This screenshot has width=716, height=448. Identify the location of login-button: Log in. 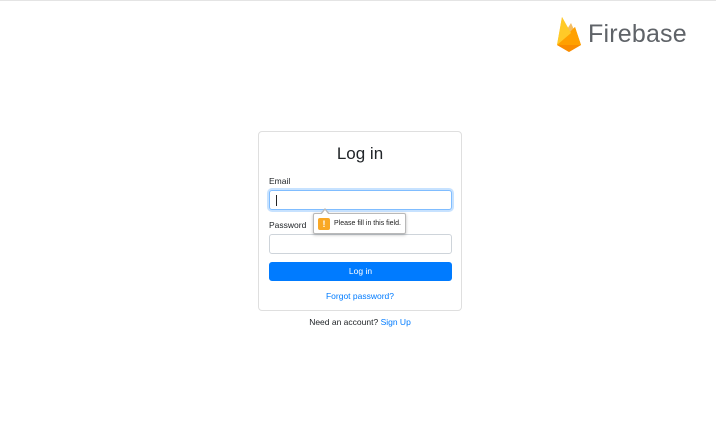
(360, 271).